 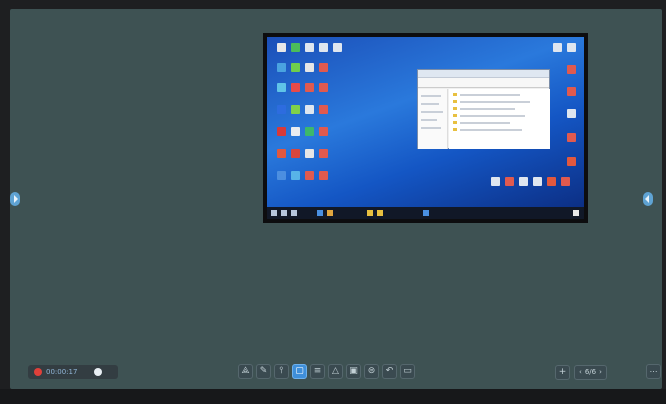 I want to click on page-indicator: 6/6, so click(x=590, y=372).